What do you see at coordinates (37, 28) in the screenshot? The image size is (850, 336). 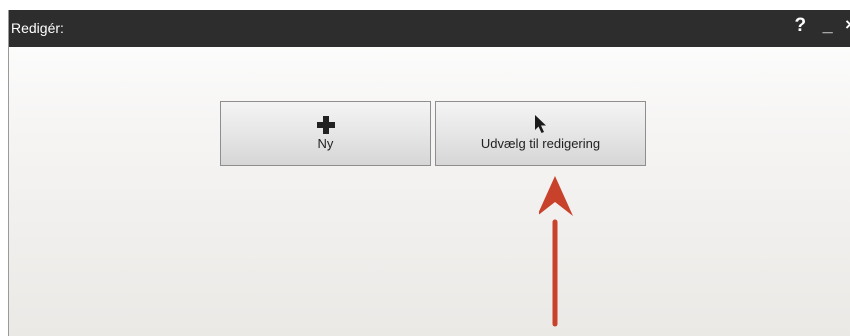 I see `dialog-title: Redigér:` at bounding box center [37, 28].